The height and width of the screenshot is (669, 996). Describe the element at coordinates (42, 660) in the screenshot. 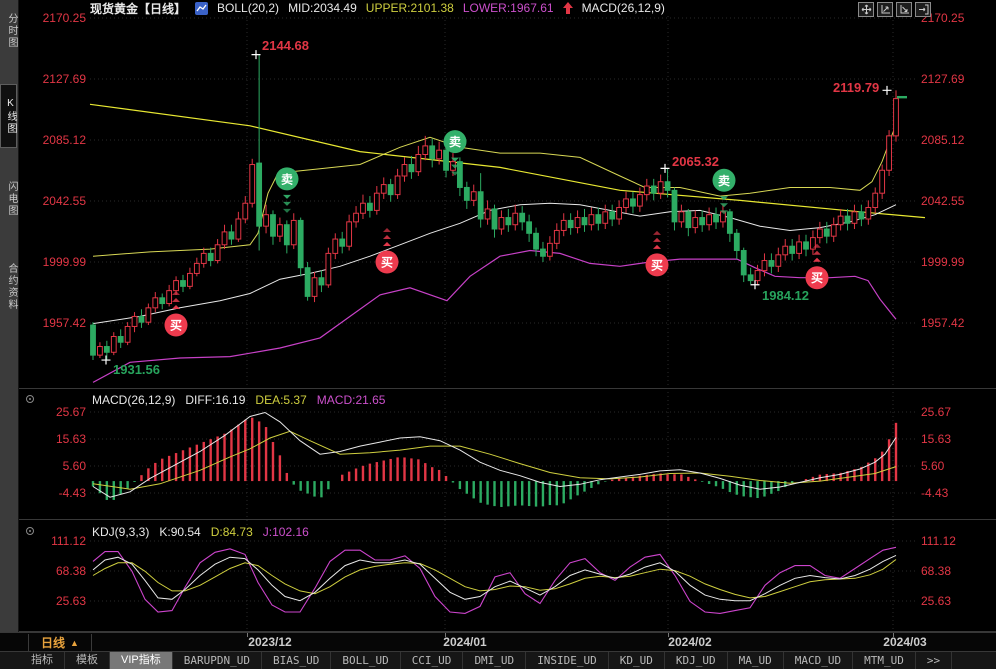

I see `indicator-tab-0: 指标` at that location.